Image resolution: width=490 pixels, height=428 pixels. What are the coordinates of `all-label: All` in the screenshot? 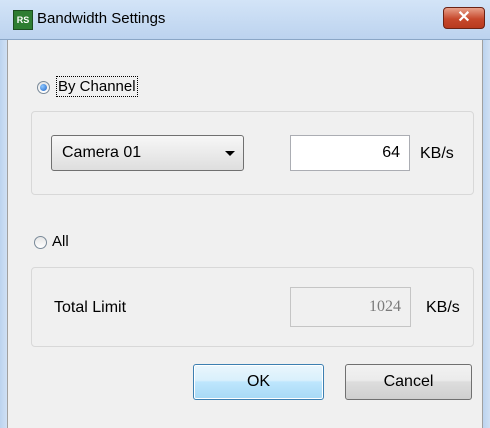 It's located at (60, 241).